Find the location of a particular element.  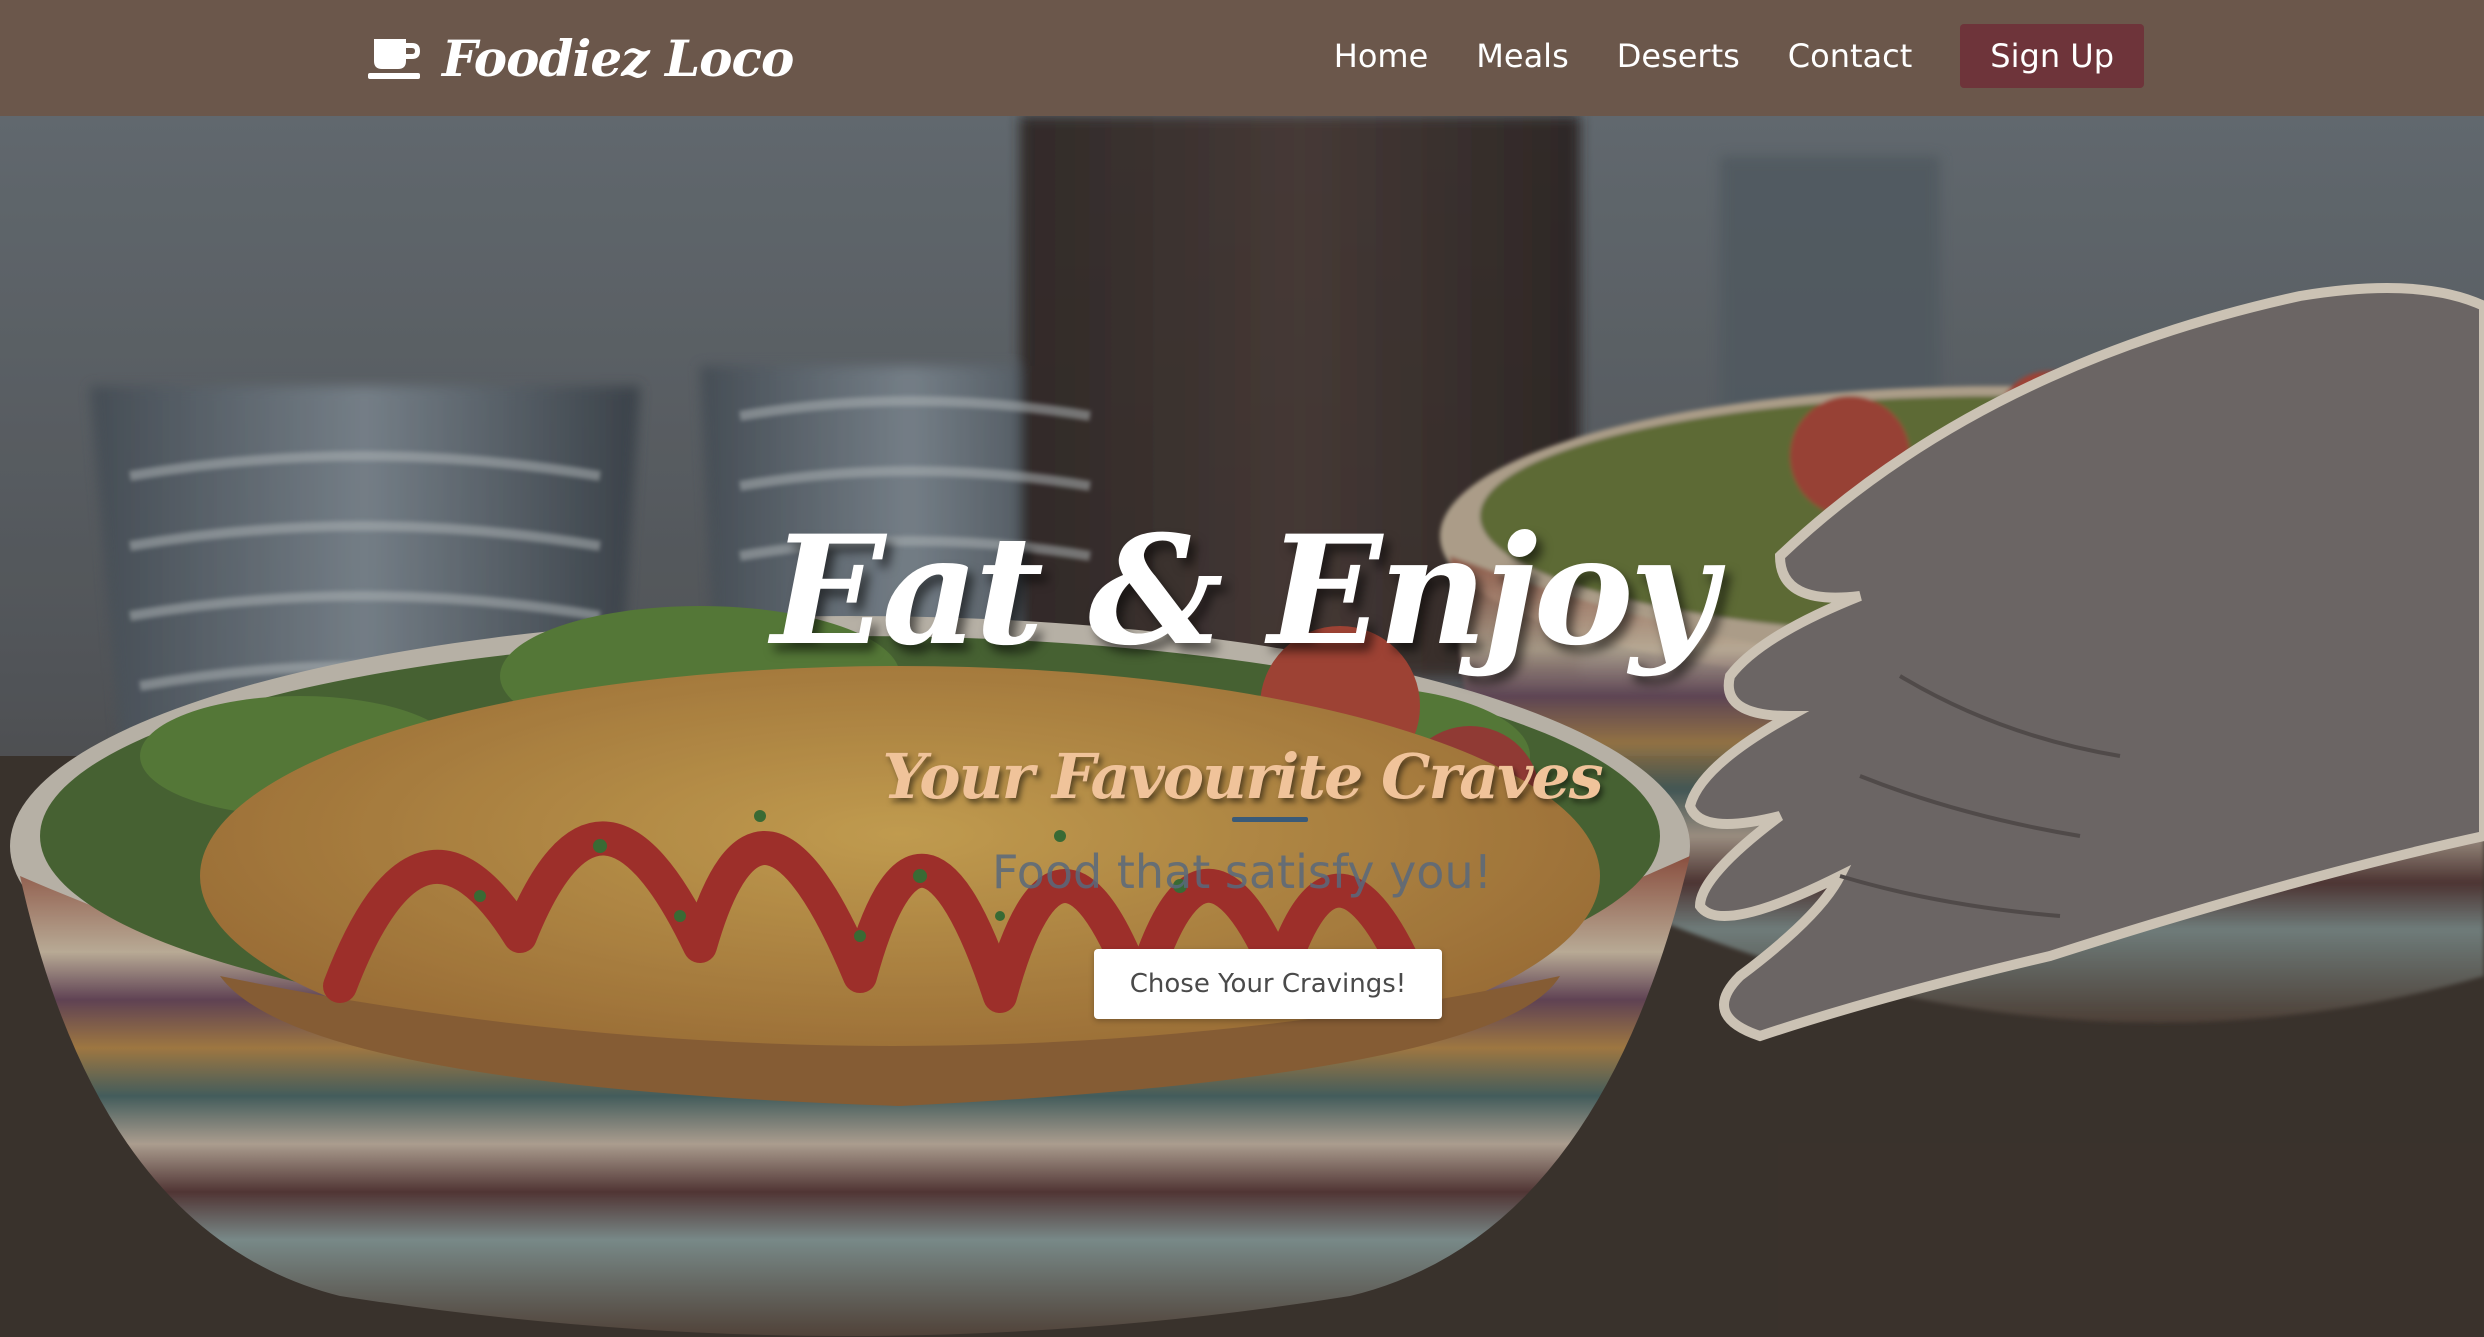

hero-tagline: Food that satisfy you! is located at coordinates (1242, 872).